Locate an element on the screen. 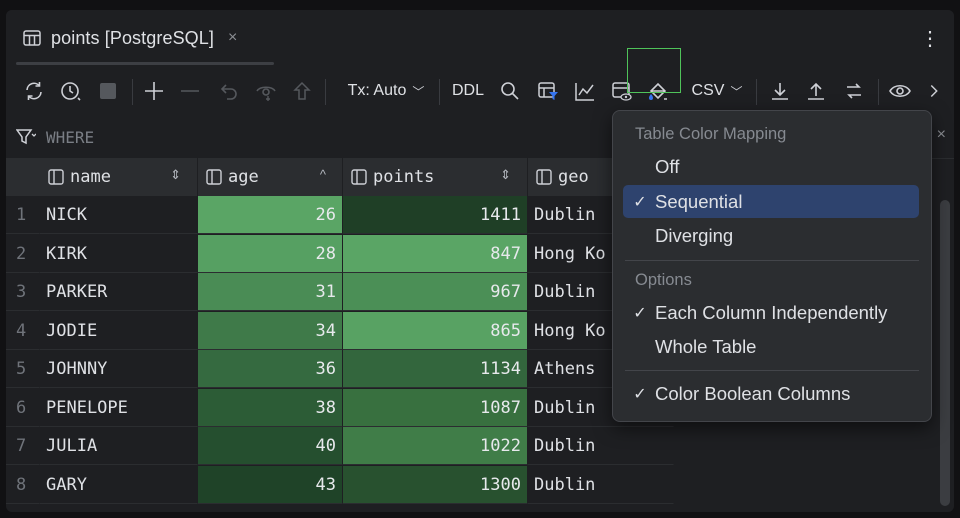 This screenshot has height=518, width=960. cell-name: PARKER is located at coordinates (119, 292).